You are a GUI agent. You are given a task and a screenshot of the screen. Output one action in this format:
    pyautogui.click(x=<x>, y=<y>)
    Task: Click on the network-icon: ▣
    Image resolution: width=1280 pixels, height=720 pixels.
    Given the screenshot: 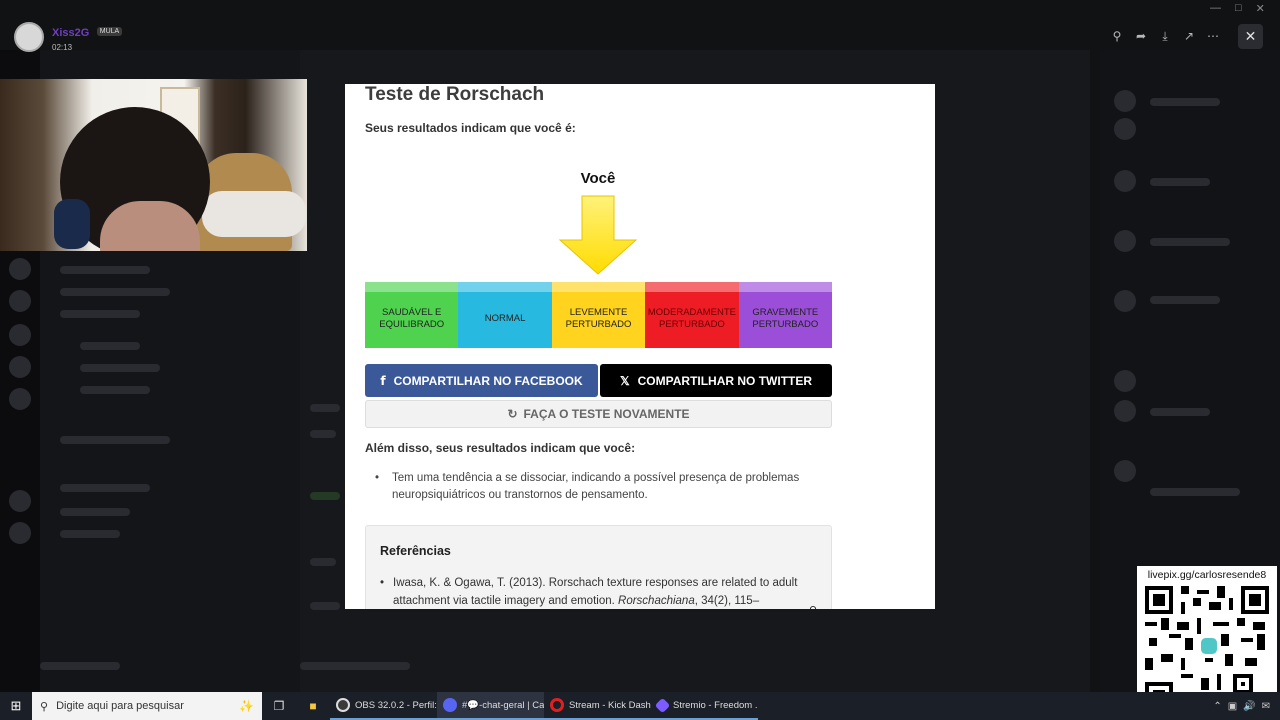 What is the action you would take?
    pyautogui.click(x=1232, y=706)
    